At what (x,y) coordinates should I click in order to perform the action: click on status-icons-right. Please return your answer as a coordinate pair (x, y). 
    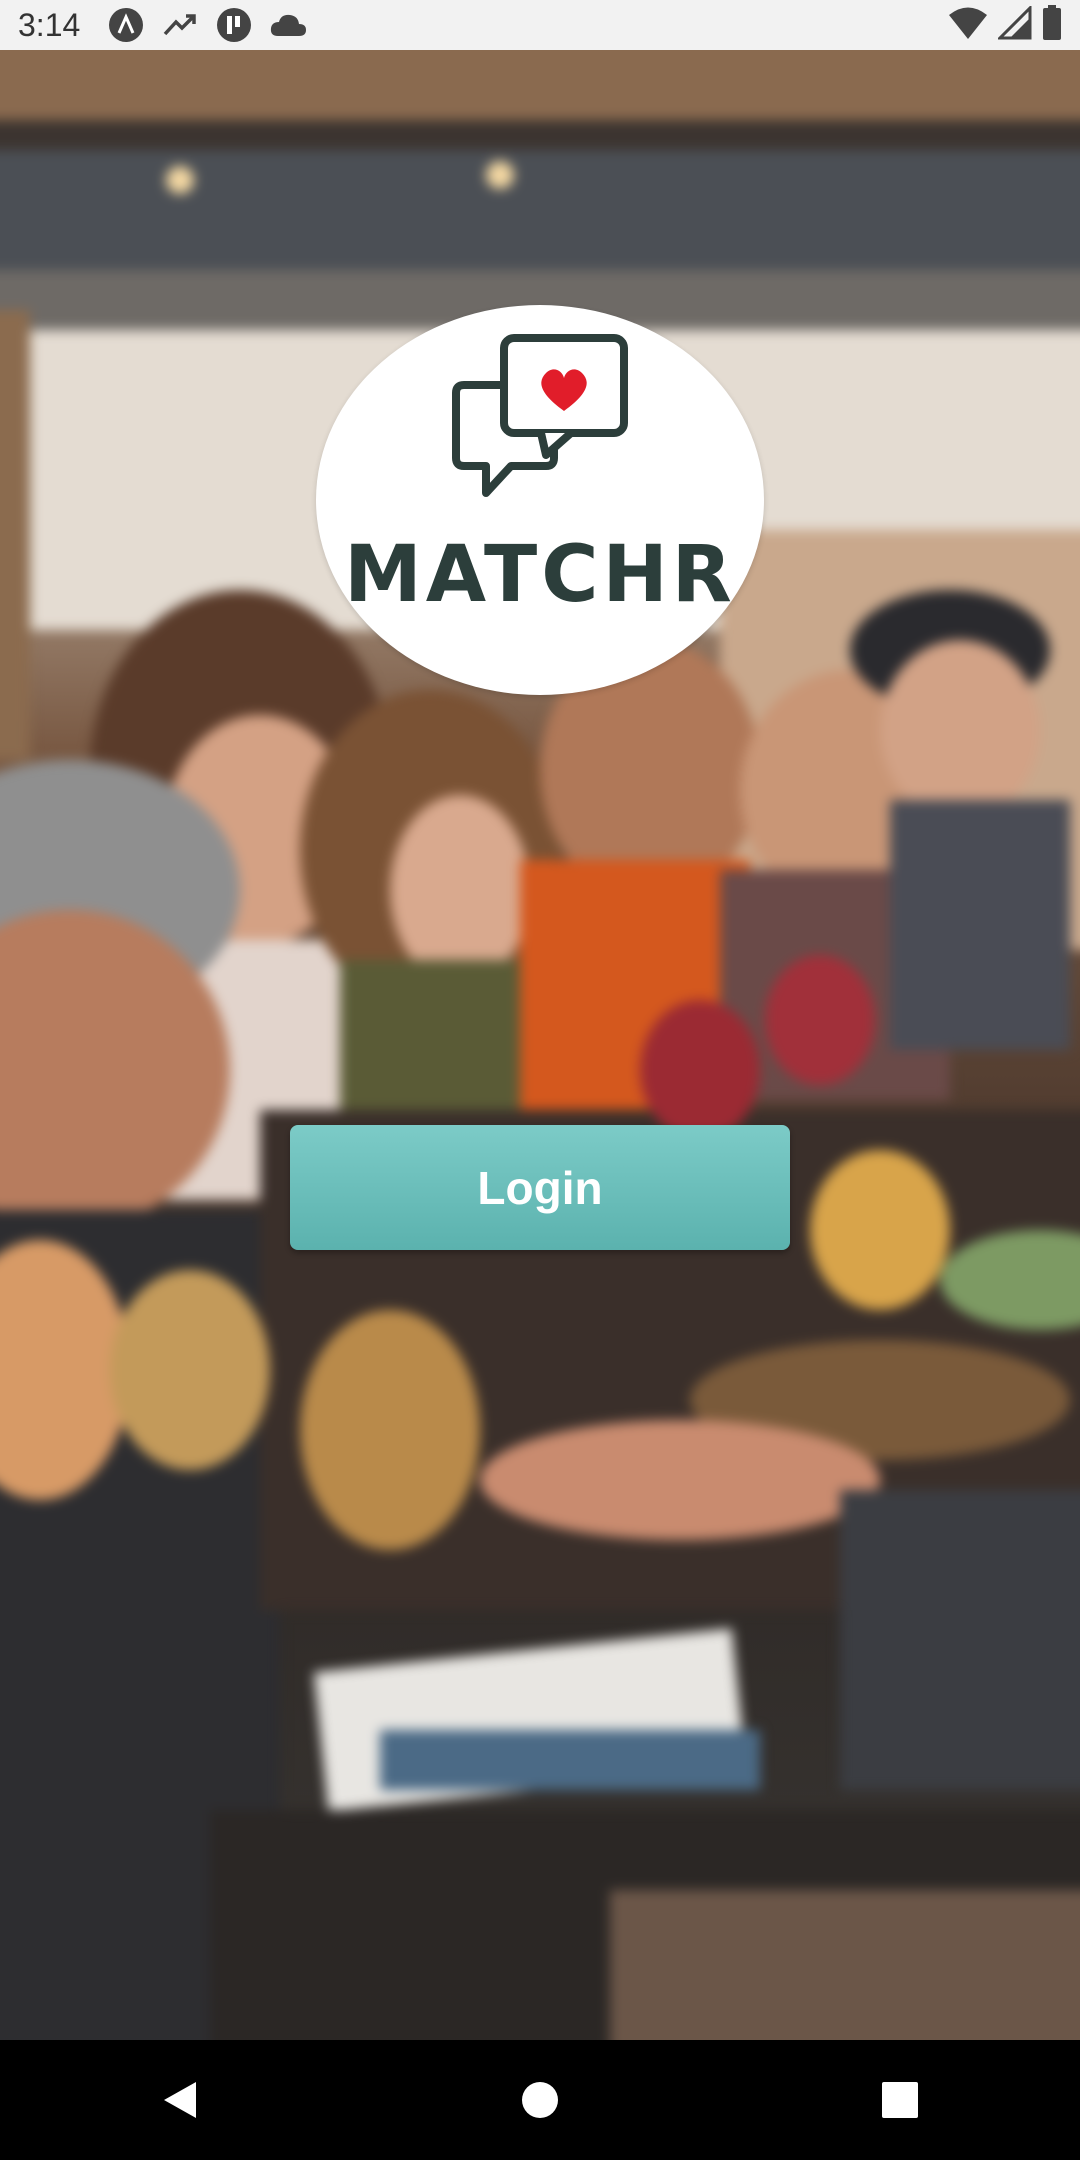
    Looking at the image, I should click on (1005, 24).